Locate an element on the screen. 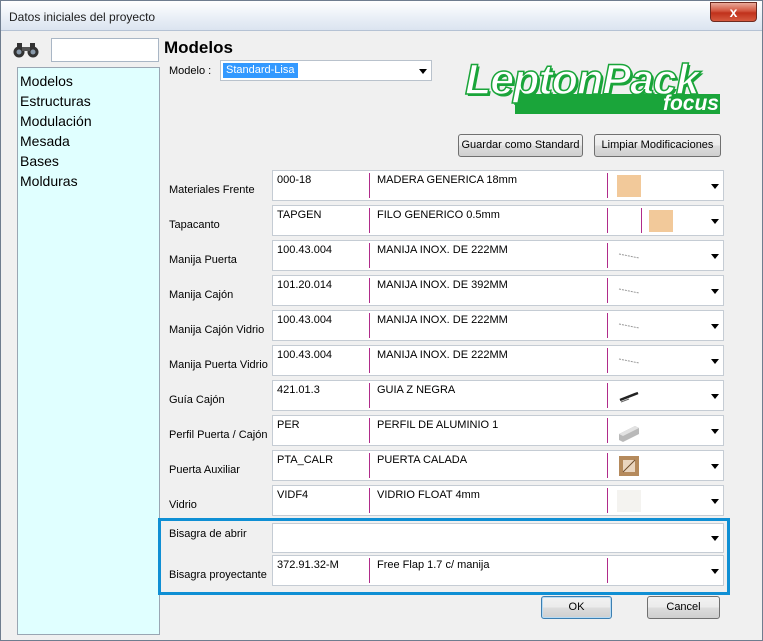 Image resolution: width=763 pixels, height=641 pixels. row-label: Manija Cajón Vidrio is located at coordinates (217, 330).